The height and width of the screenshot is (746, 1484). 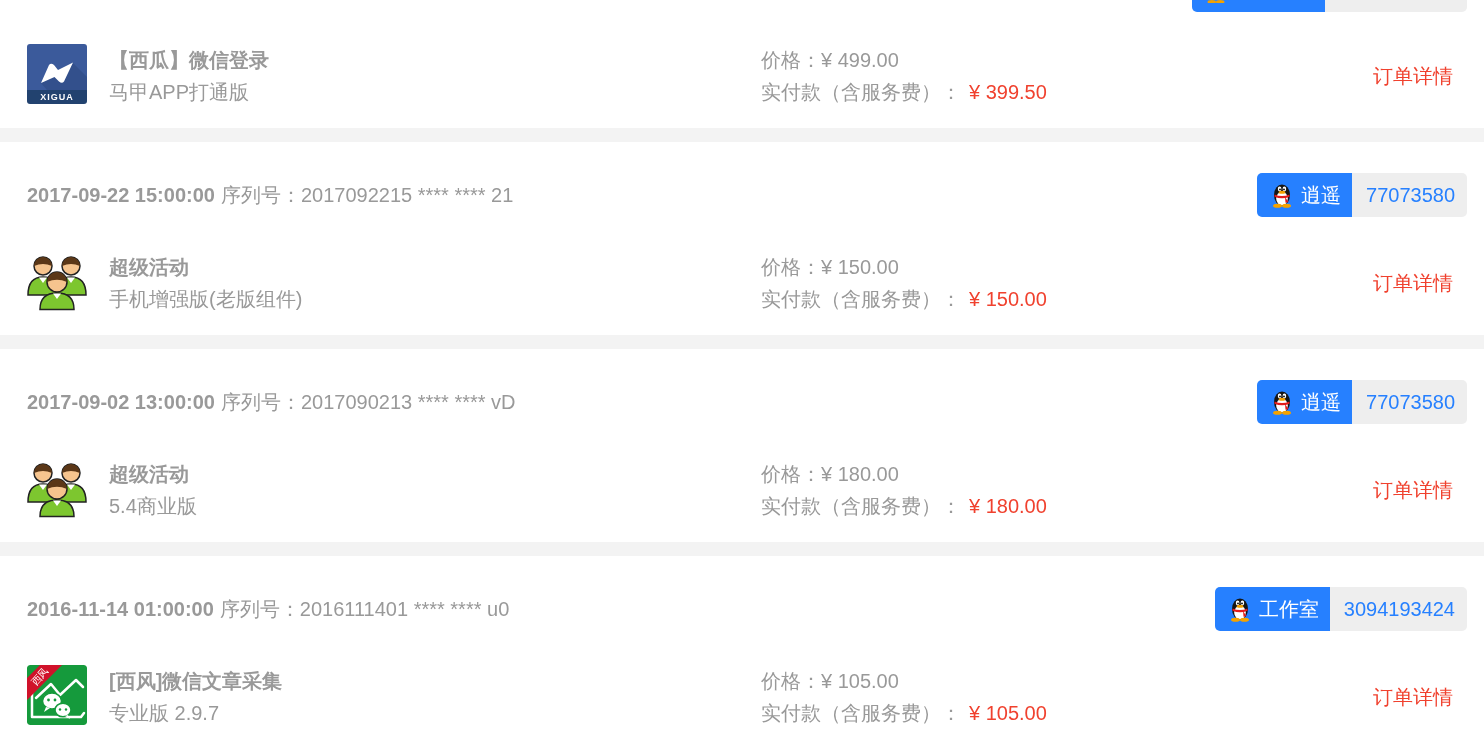 What do you see at coordinates (57, 97) in the screenshot?
I see `logo-caption: XIGUA` at bounding box center [57, 97].